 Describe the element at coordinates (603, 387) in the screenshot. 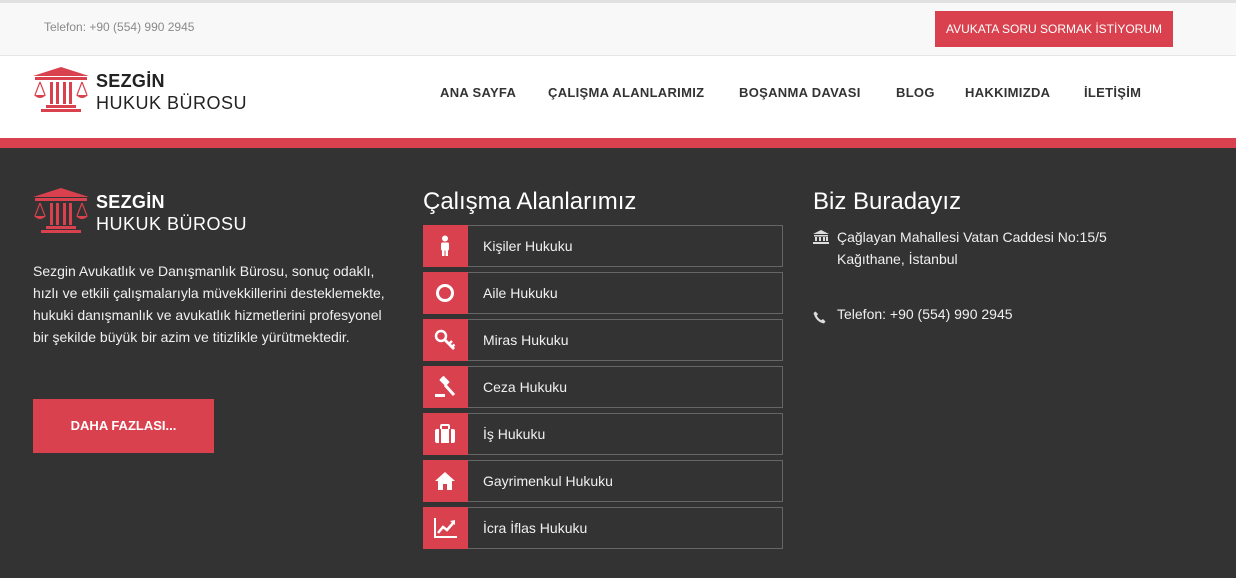

I see `area-item-ceza-hukuku: Ceza Hukuku` at that location.